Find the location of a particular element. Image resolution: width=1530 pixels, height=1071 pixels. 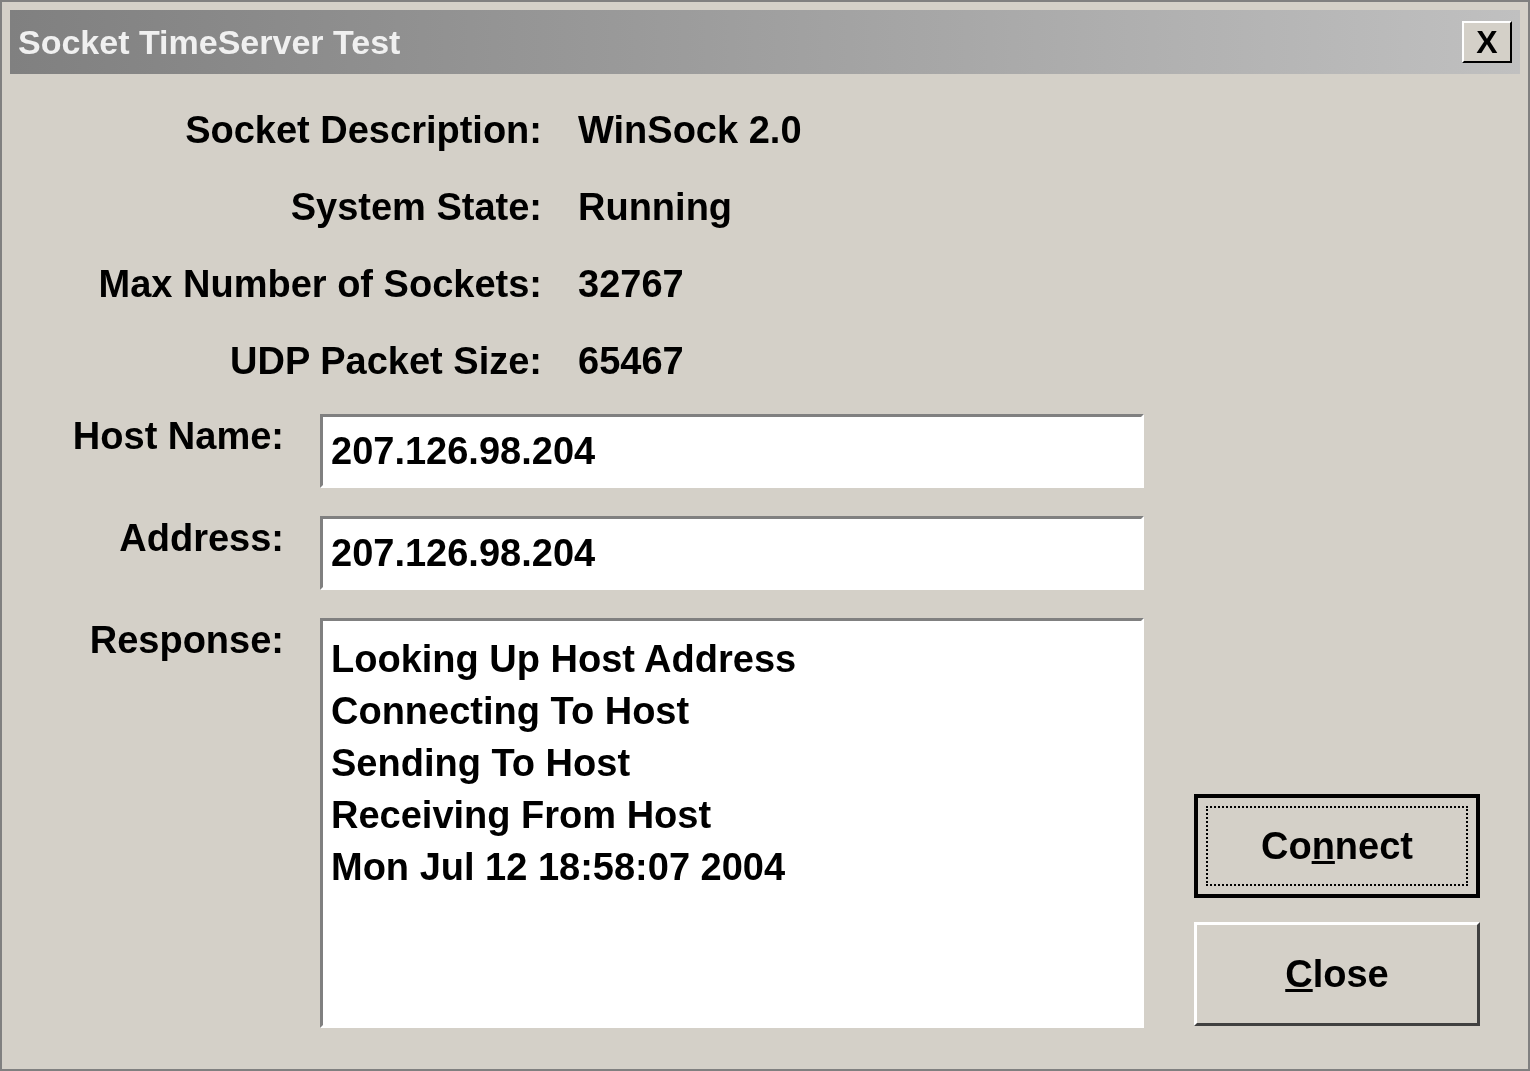

response-line: Receiving From Host is located at coordinates (522, 815).